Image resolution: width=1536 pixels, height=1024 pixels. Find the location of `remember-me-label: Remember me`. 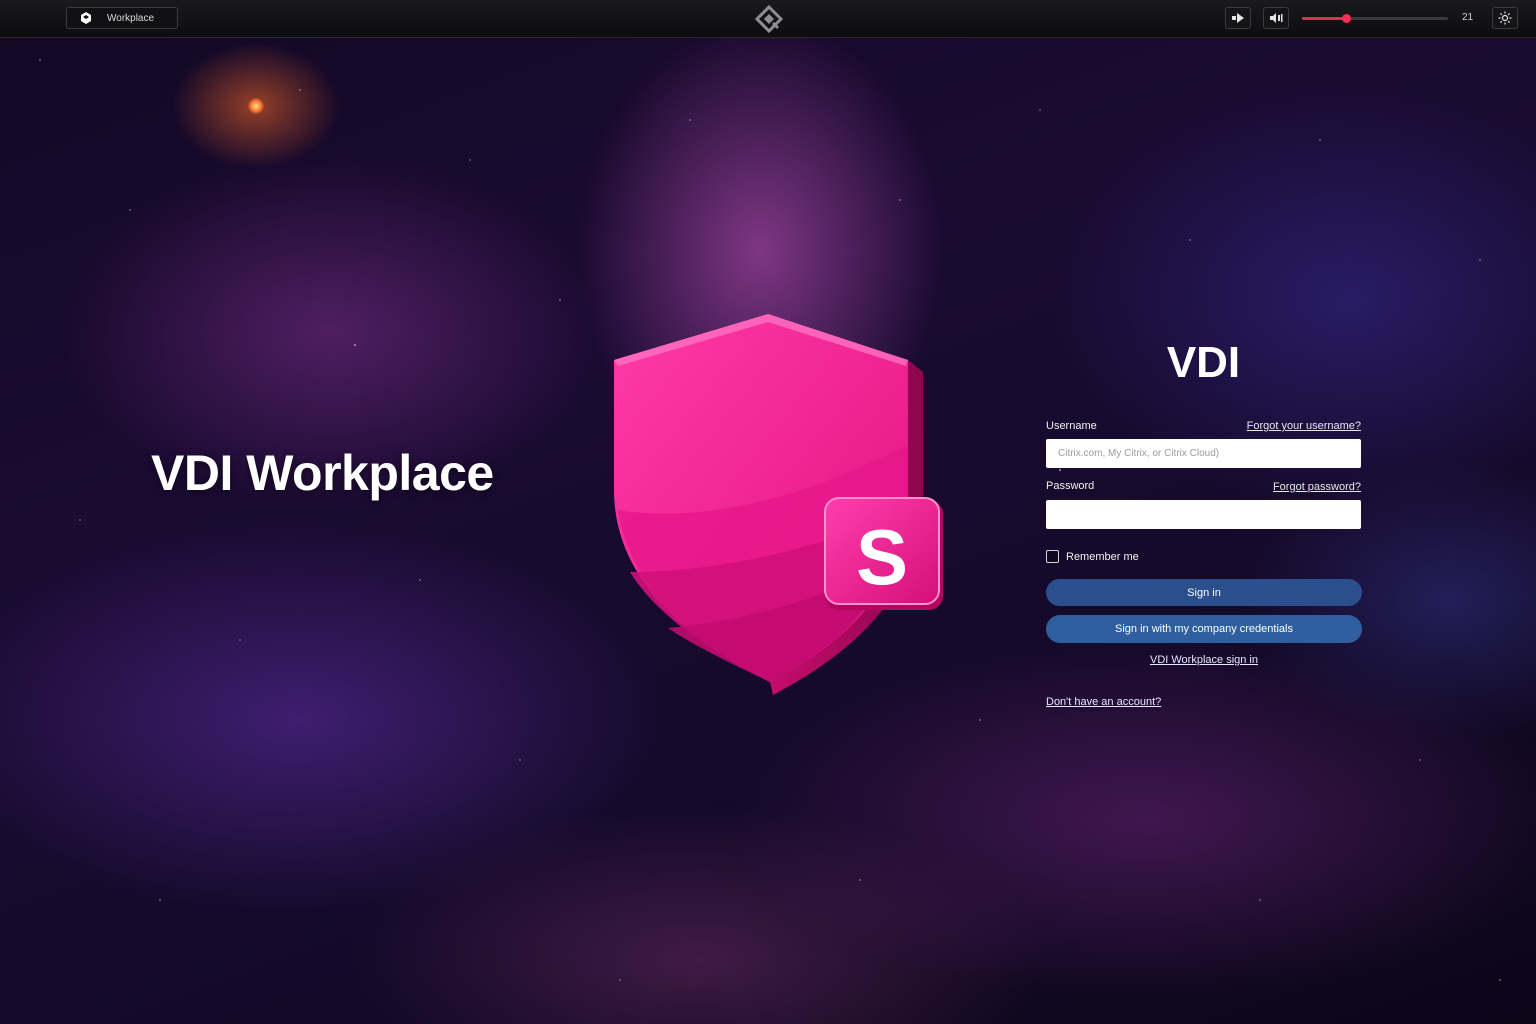

remember-me-label: Remember me is located at coordinates (1102, 556).